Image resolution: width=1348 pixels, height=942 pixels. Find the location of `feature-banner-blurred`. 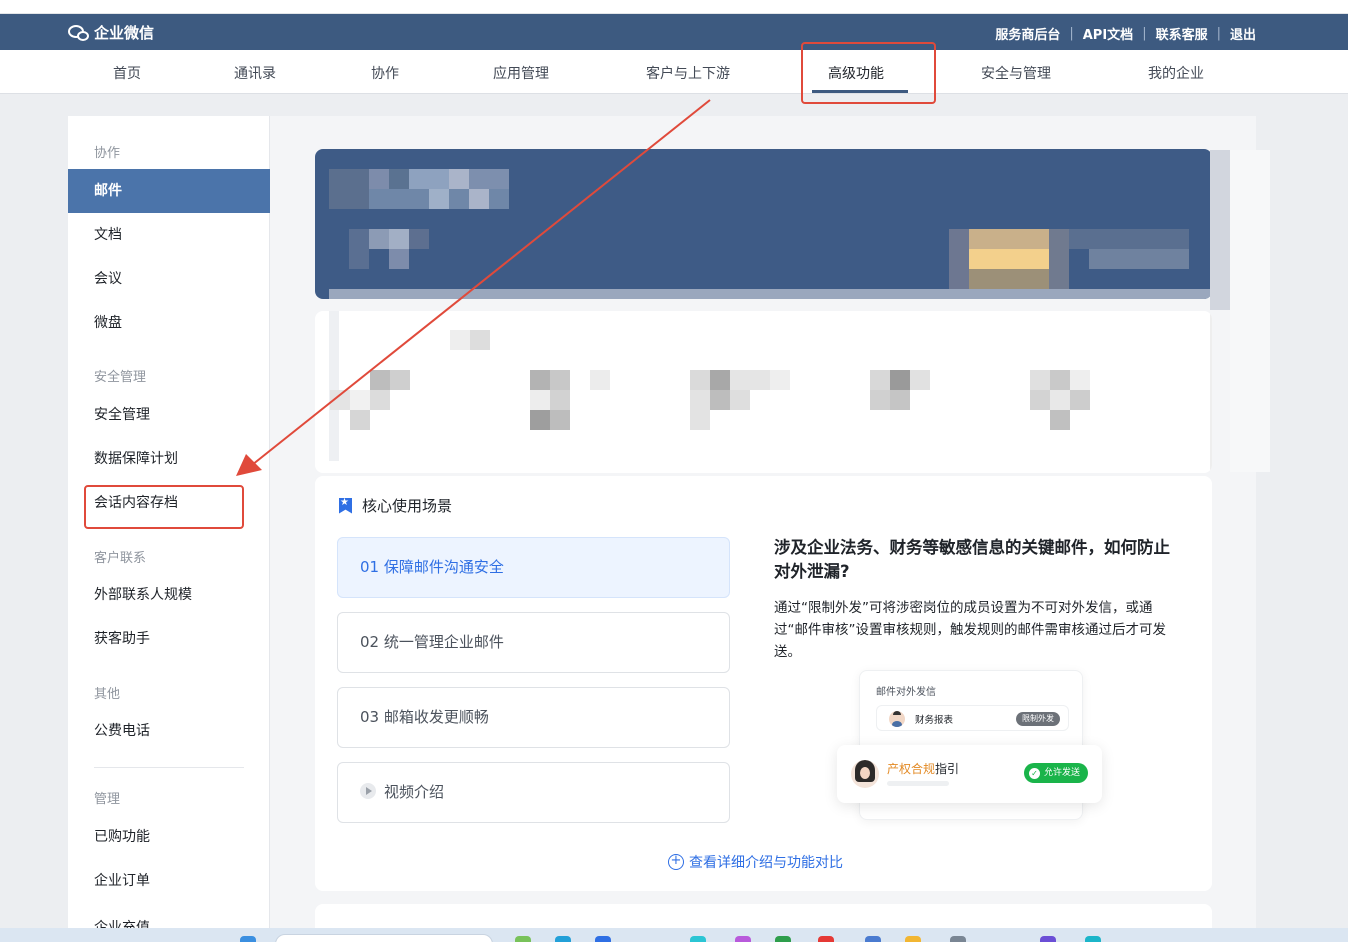

feature-banner-blurred is located at coordinates (763, 224).